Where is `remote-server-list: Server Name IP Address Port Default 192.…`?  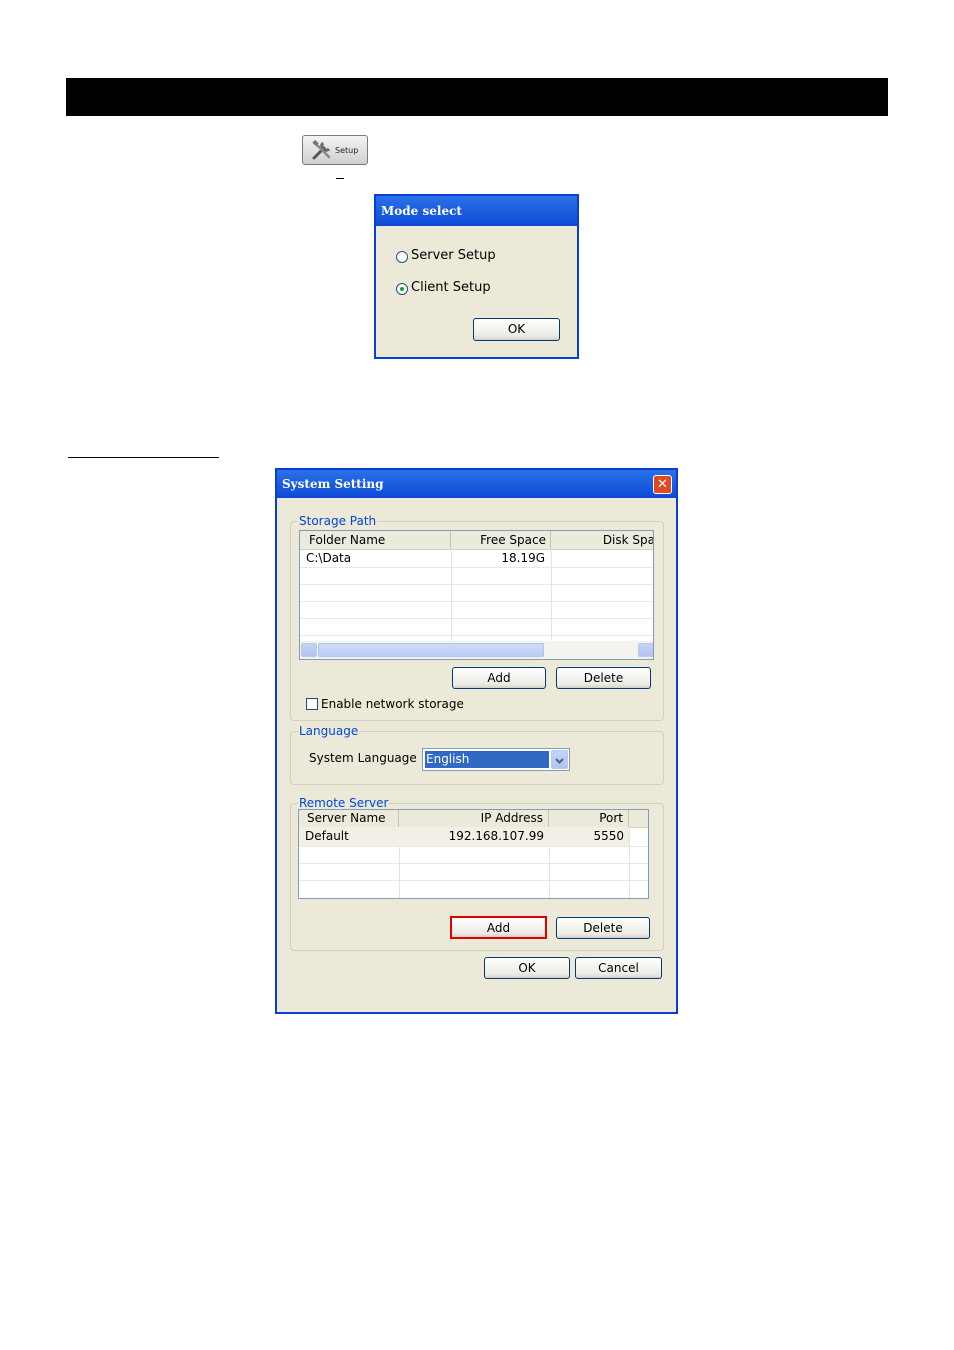 remote-server-list: Server Name IP Address Port Default 192.… is located at coordinates (473, 854).